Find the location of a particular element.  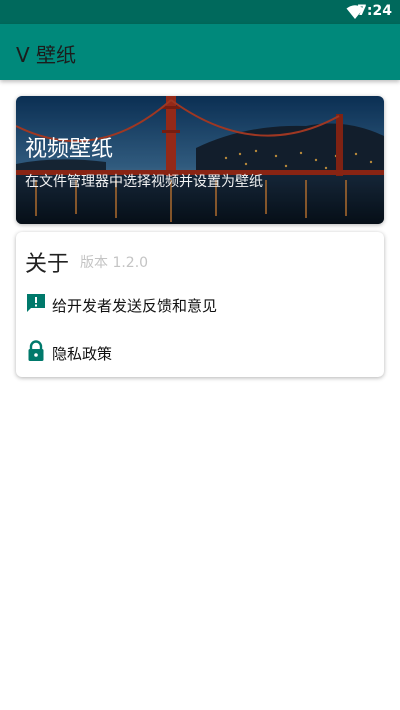

version-label: 版本 1.2.0 is located at coordinates (114, 263).